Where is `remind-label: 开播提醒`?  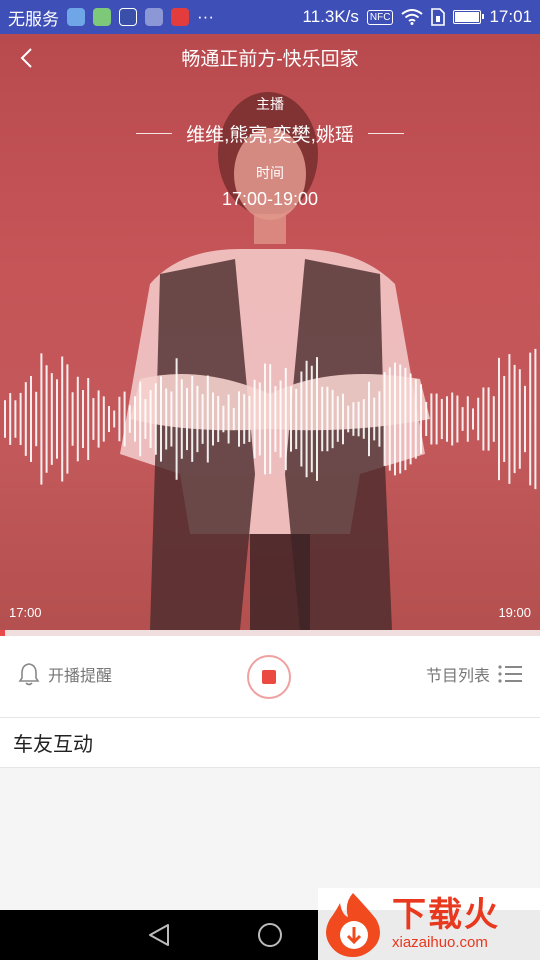 remind-label: 开播提醒 is located at coordinates (80, 676).